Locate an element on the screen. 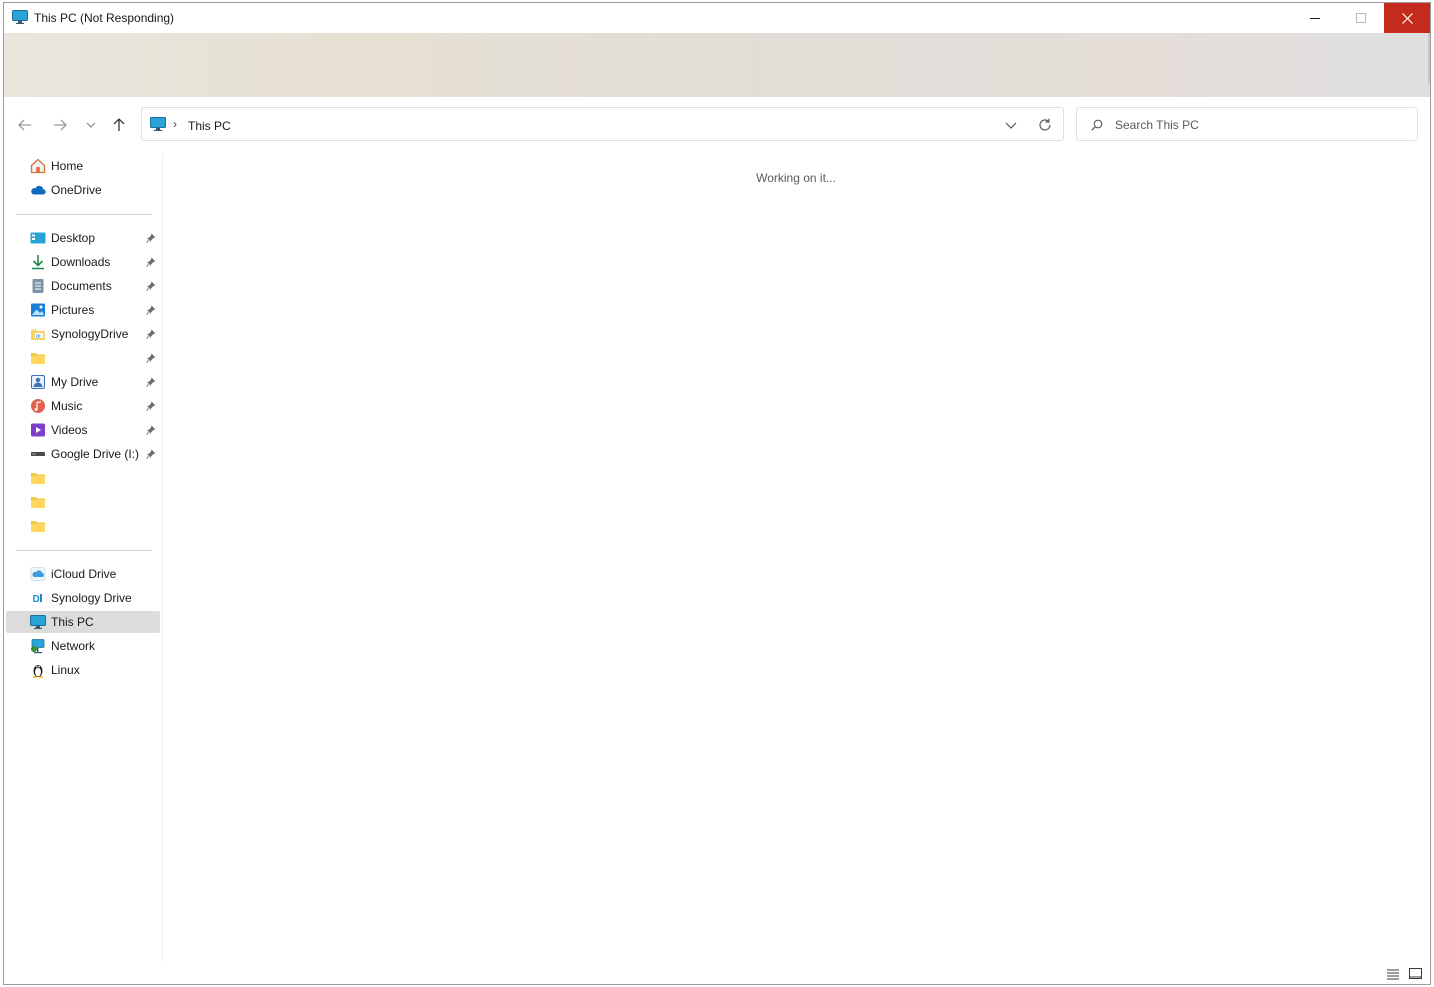 This screenshot has width=1434, height=987. title-bar: This PC (Not Responding) is located at coordinates (717, 18).